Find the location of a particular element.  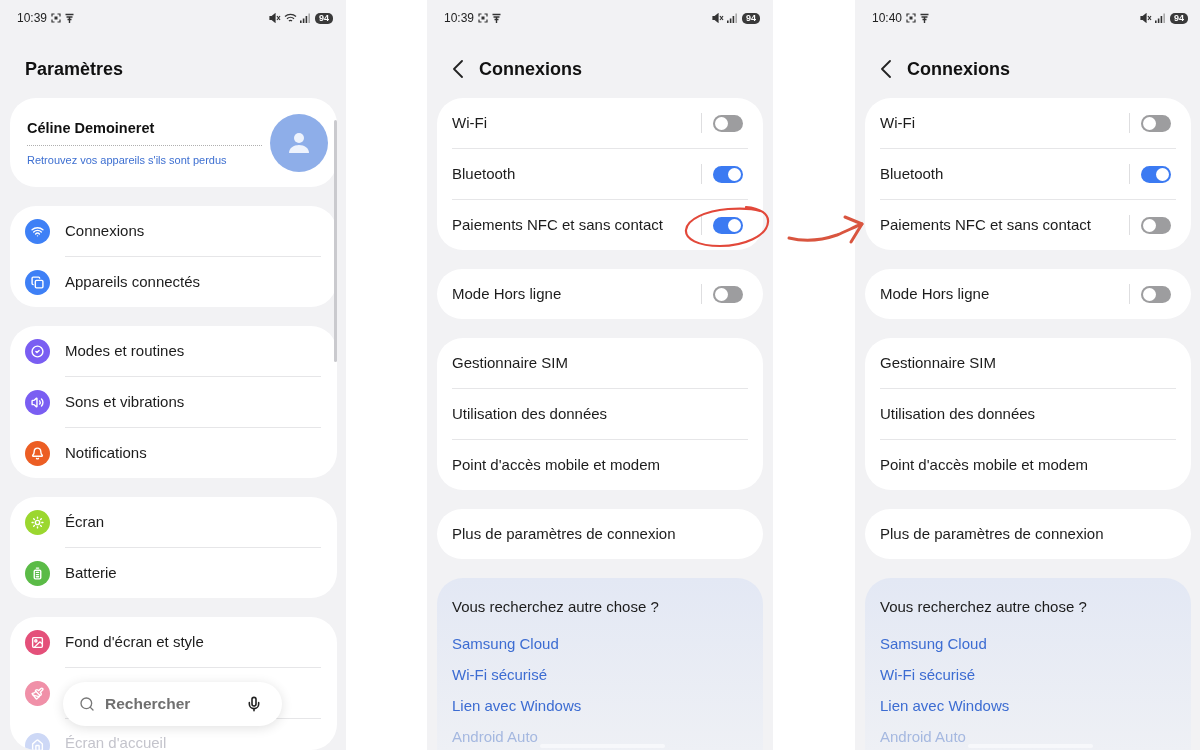

settings-item: Fond d'écran et style is located at coordinates (134, 642).